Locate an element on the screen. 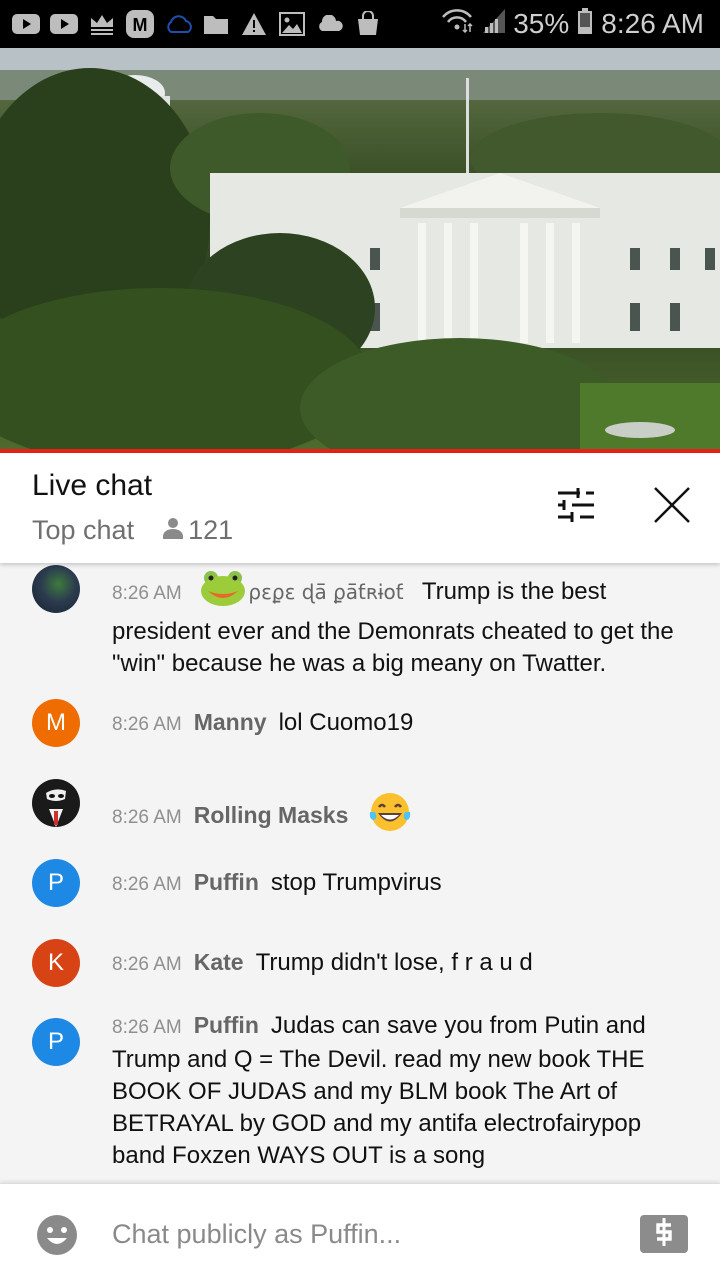  status-bar: M 35% 8:26 AM is located at coordinates (360, 24).